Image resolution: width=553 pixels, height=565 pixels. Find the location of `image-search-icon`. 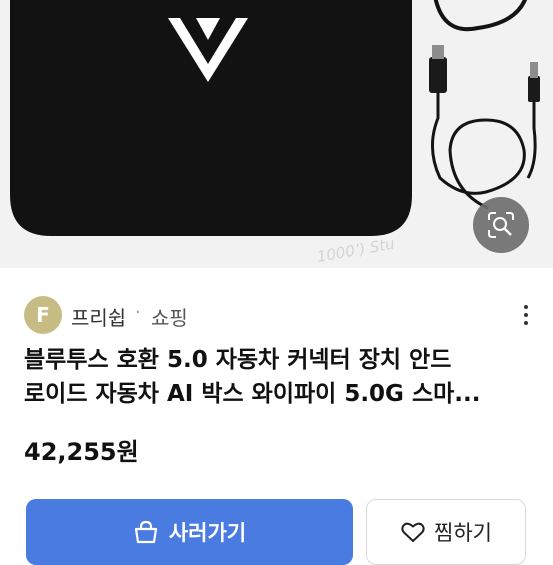

image-search-icon is located at coordinates (501, 225).